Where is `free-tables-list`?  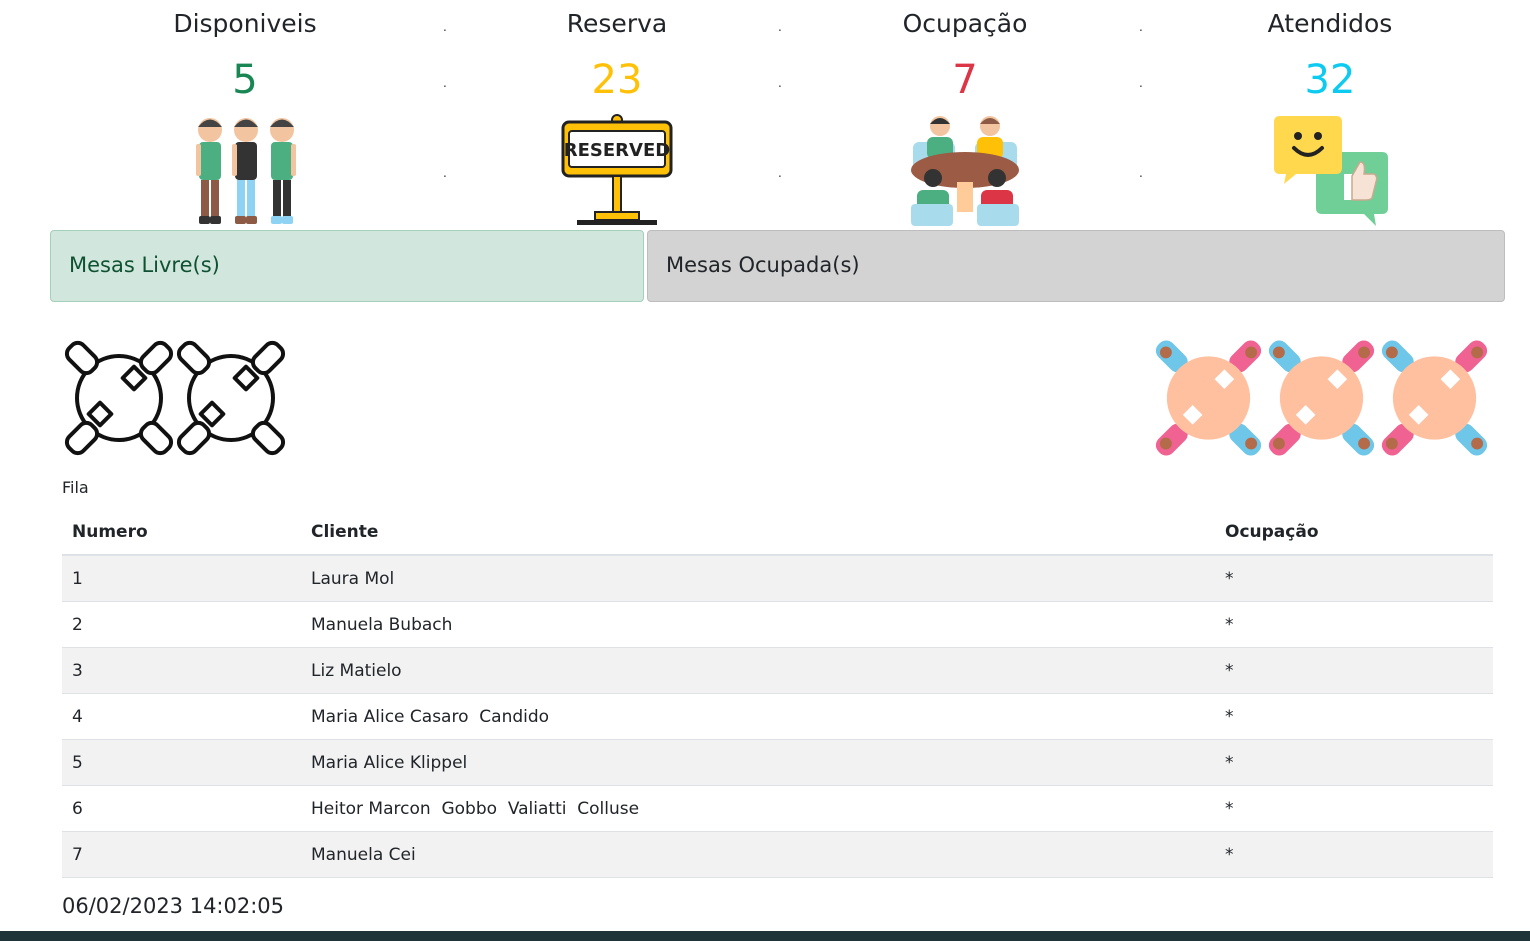
free-tables-list is located at coordinates (175, 398).